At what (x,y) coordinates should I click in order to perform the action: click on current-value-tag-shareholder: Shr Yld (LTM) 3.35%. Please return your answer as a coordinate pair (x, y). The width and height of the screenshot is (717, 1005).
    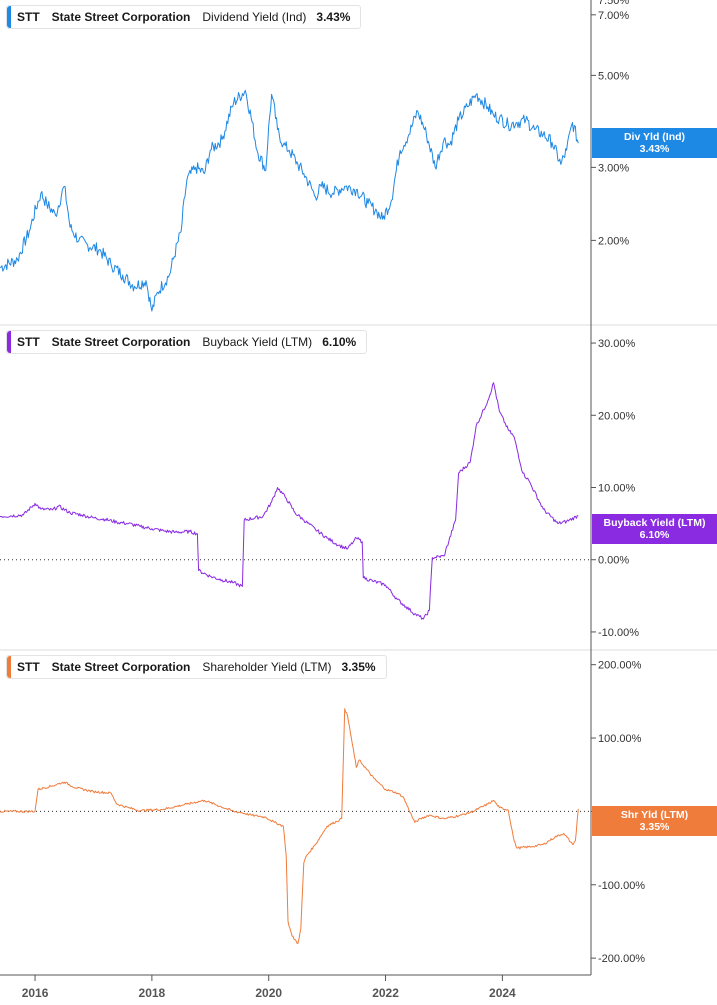
    Looking at the image, I should click on (654, 821).